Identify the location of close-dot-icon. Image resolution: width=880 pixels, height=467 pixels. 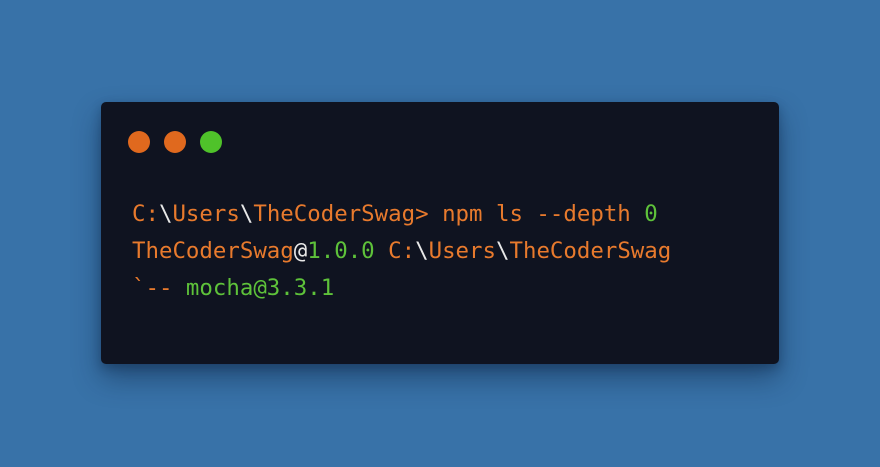
(139, 142).